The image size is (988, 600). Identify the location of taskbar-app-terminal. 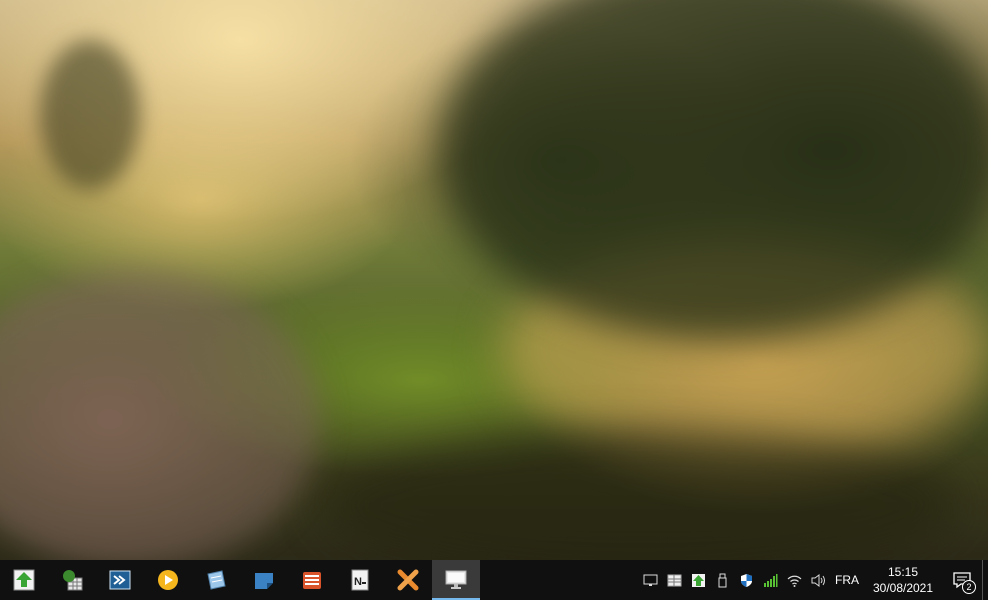
(120, 580).